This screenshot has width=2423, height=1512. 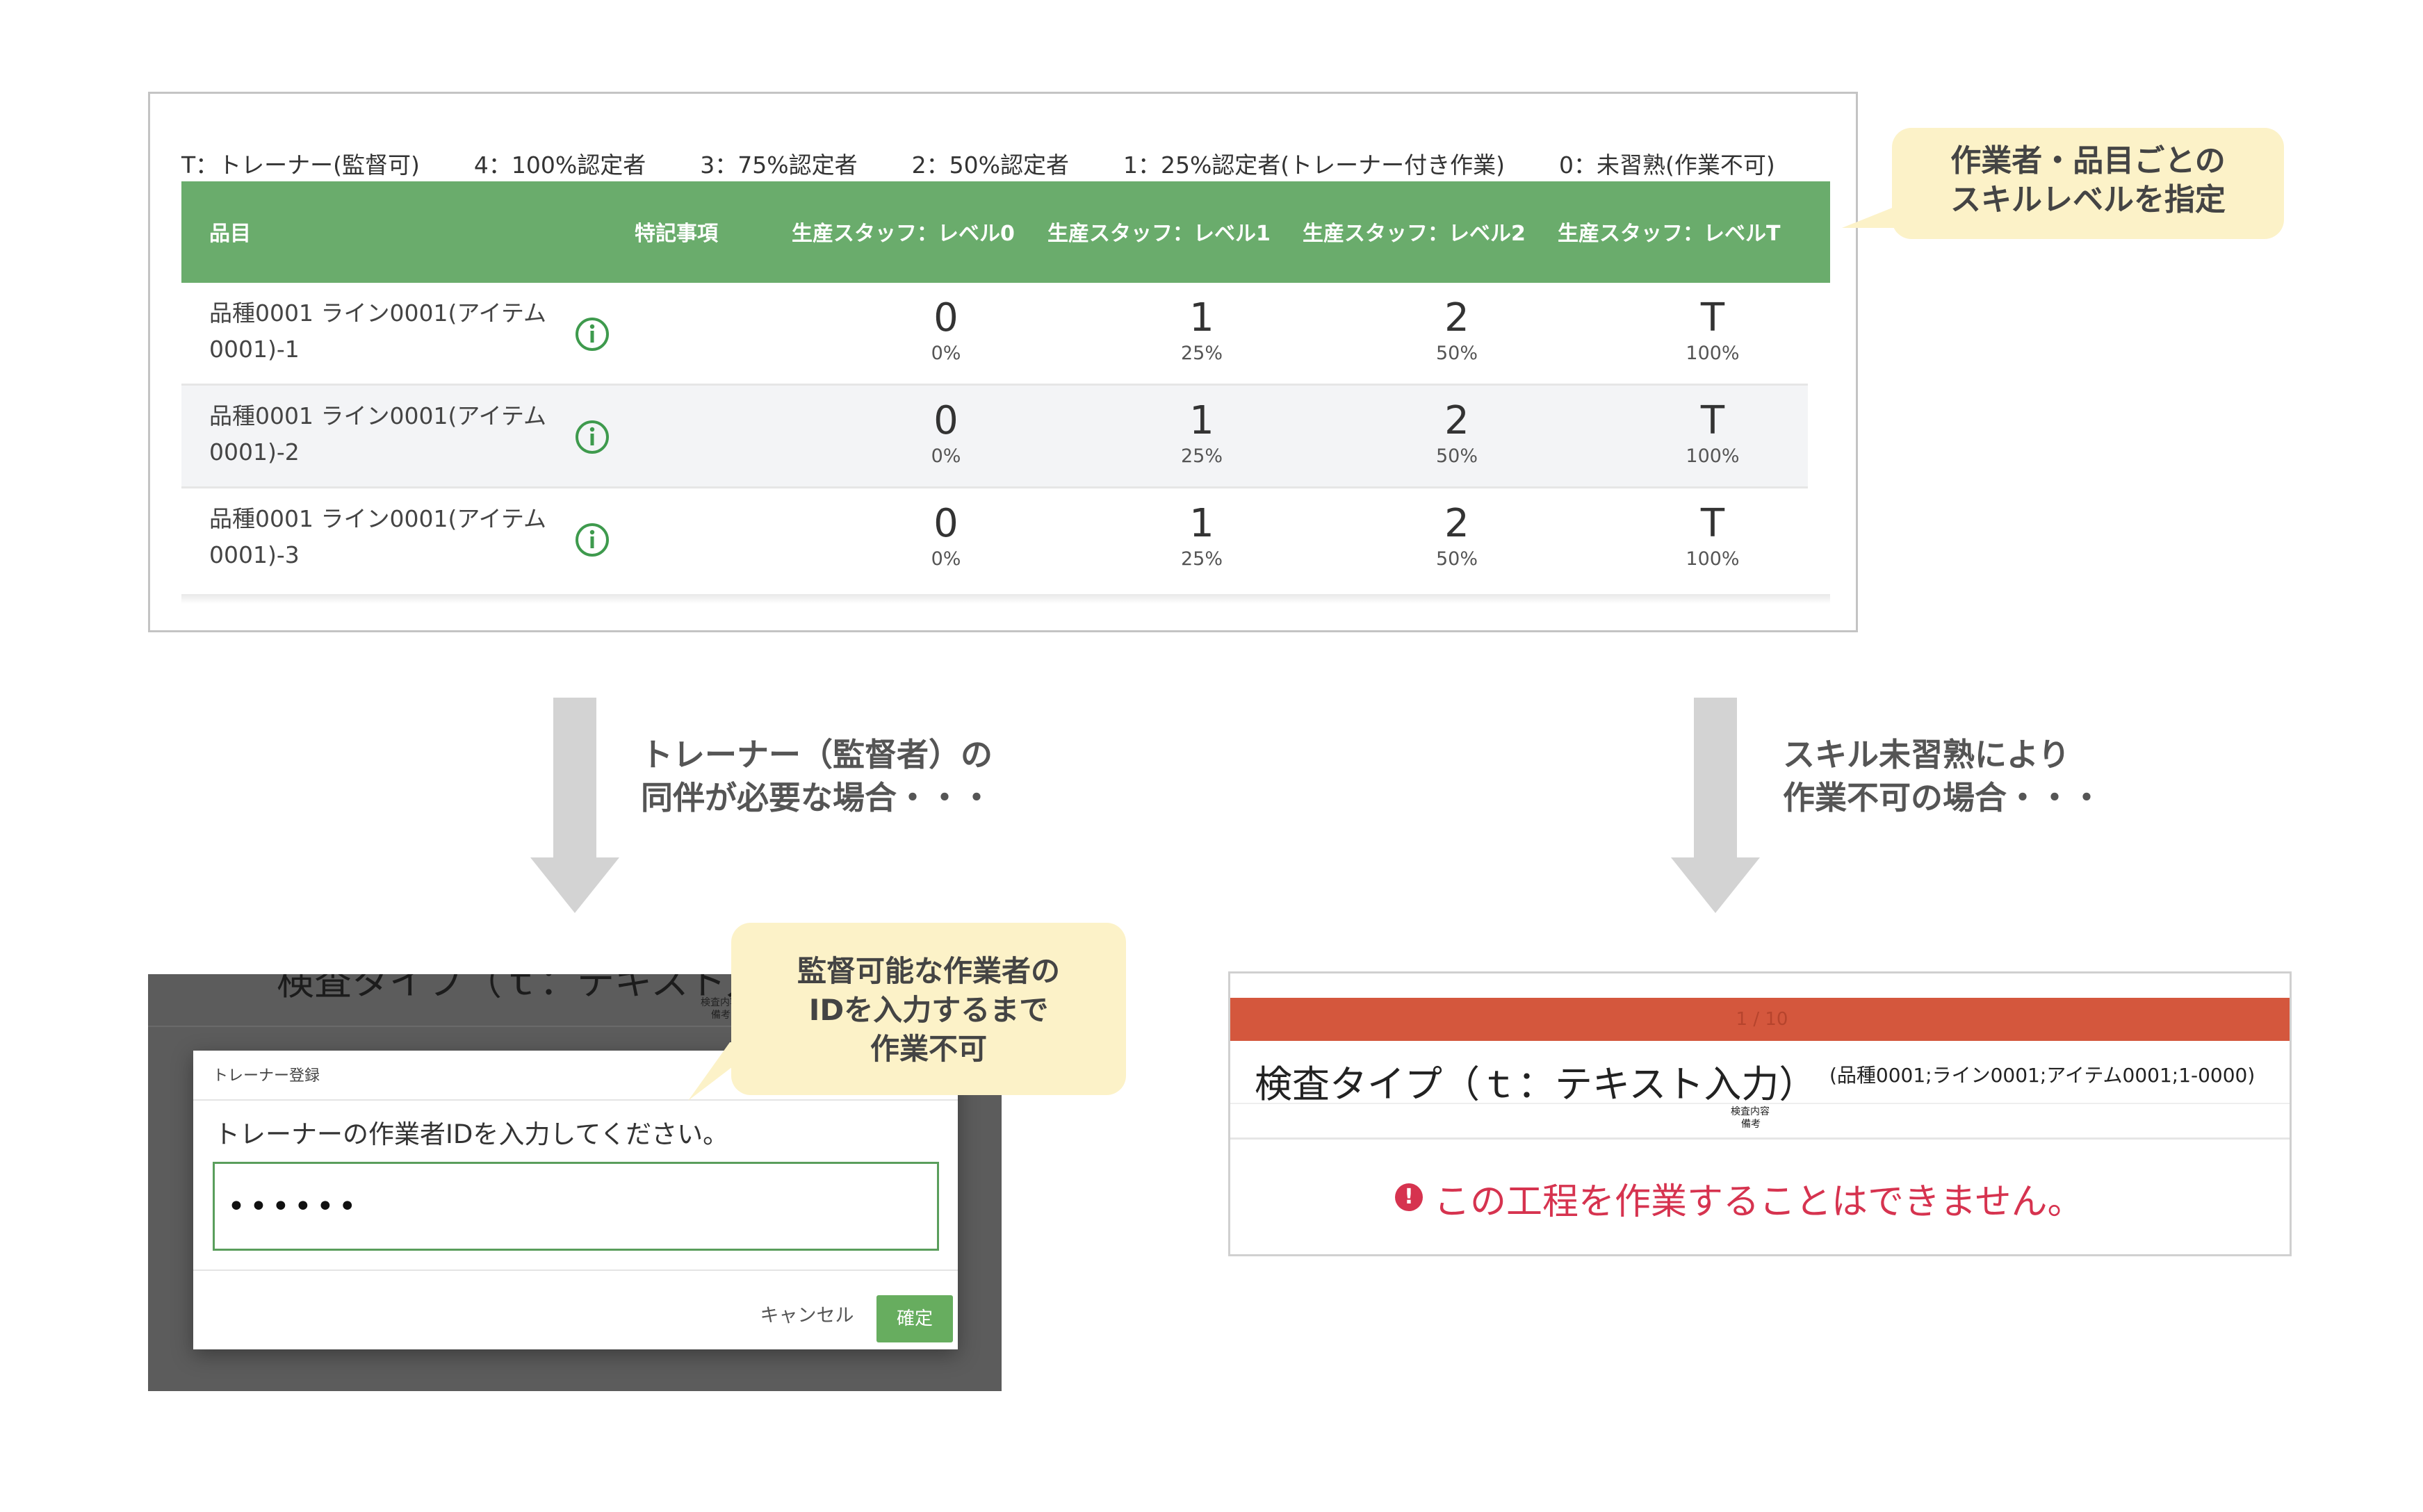 What do you see at coordinates (378, 434) in the screenshot?
I see `row-item-label: 品種0001 ライン0001(アイテム 0001)-2` at bounding box center [378, 434].